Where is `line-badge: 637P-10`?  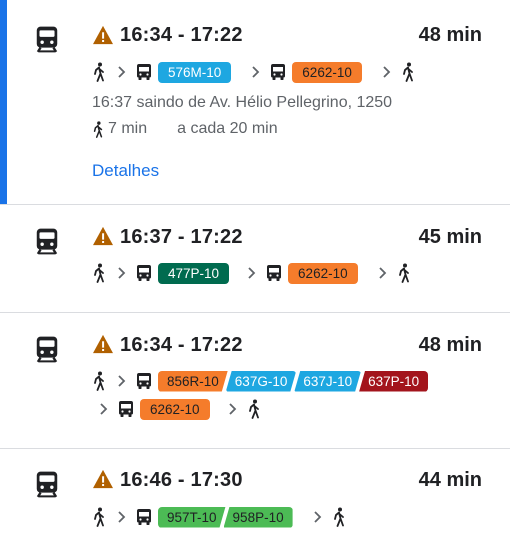 line-badge: 637P-10 is located at coordinates (394, 381).